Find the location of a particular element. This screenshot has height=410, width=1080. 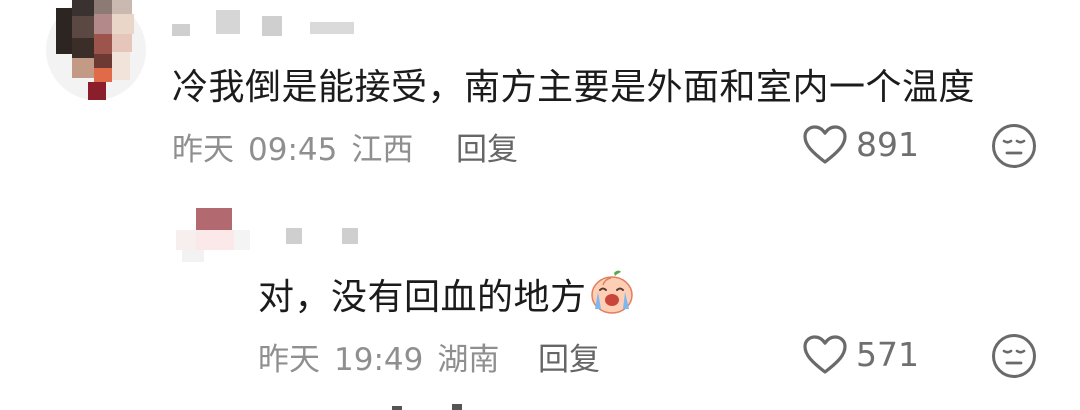

next-comment-fragment is located at coordinates (432, 407).